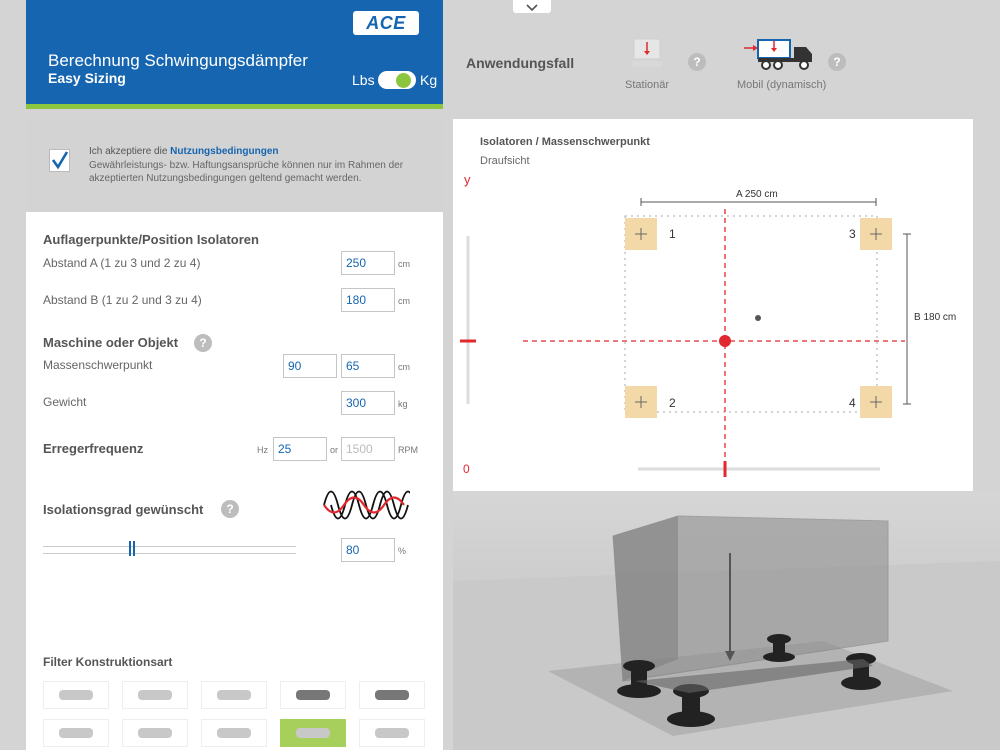 This screenshot has width=1000, height=750. I want to click on app-title: Berechnung Schwingungsdämpfer, so click(178, 60).